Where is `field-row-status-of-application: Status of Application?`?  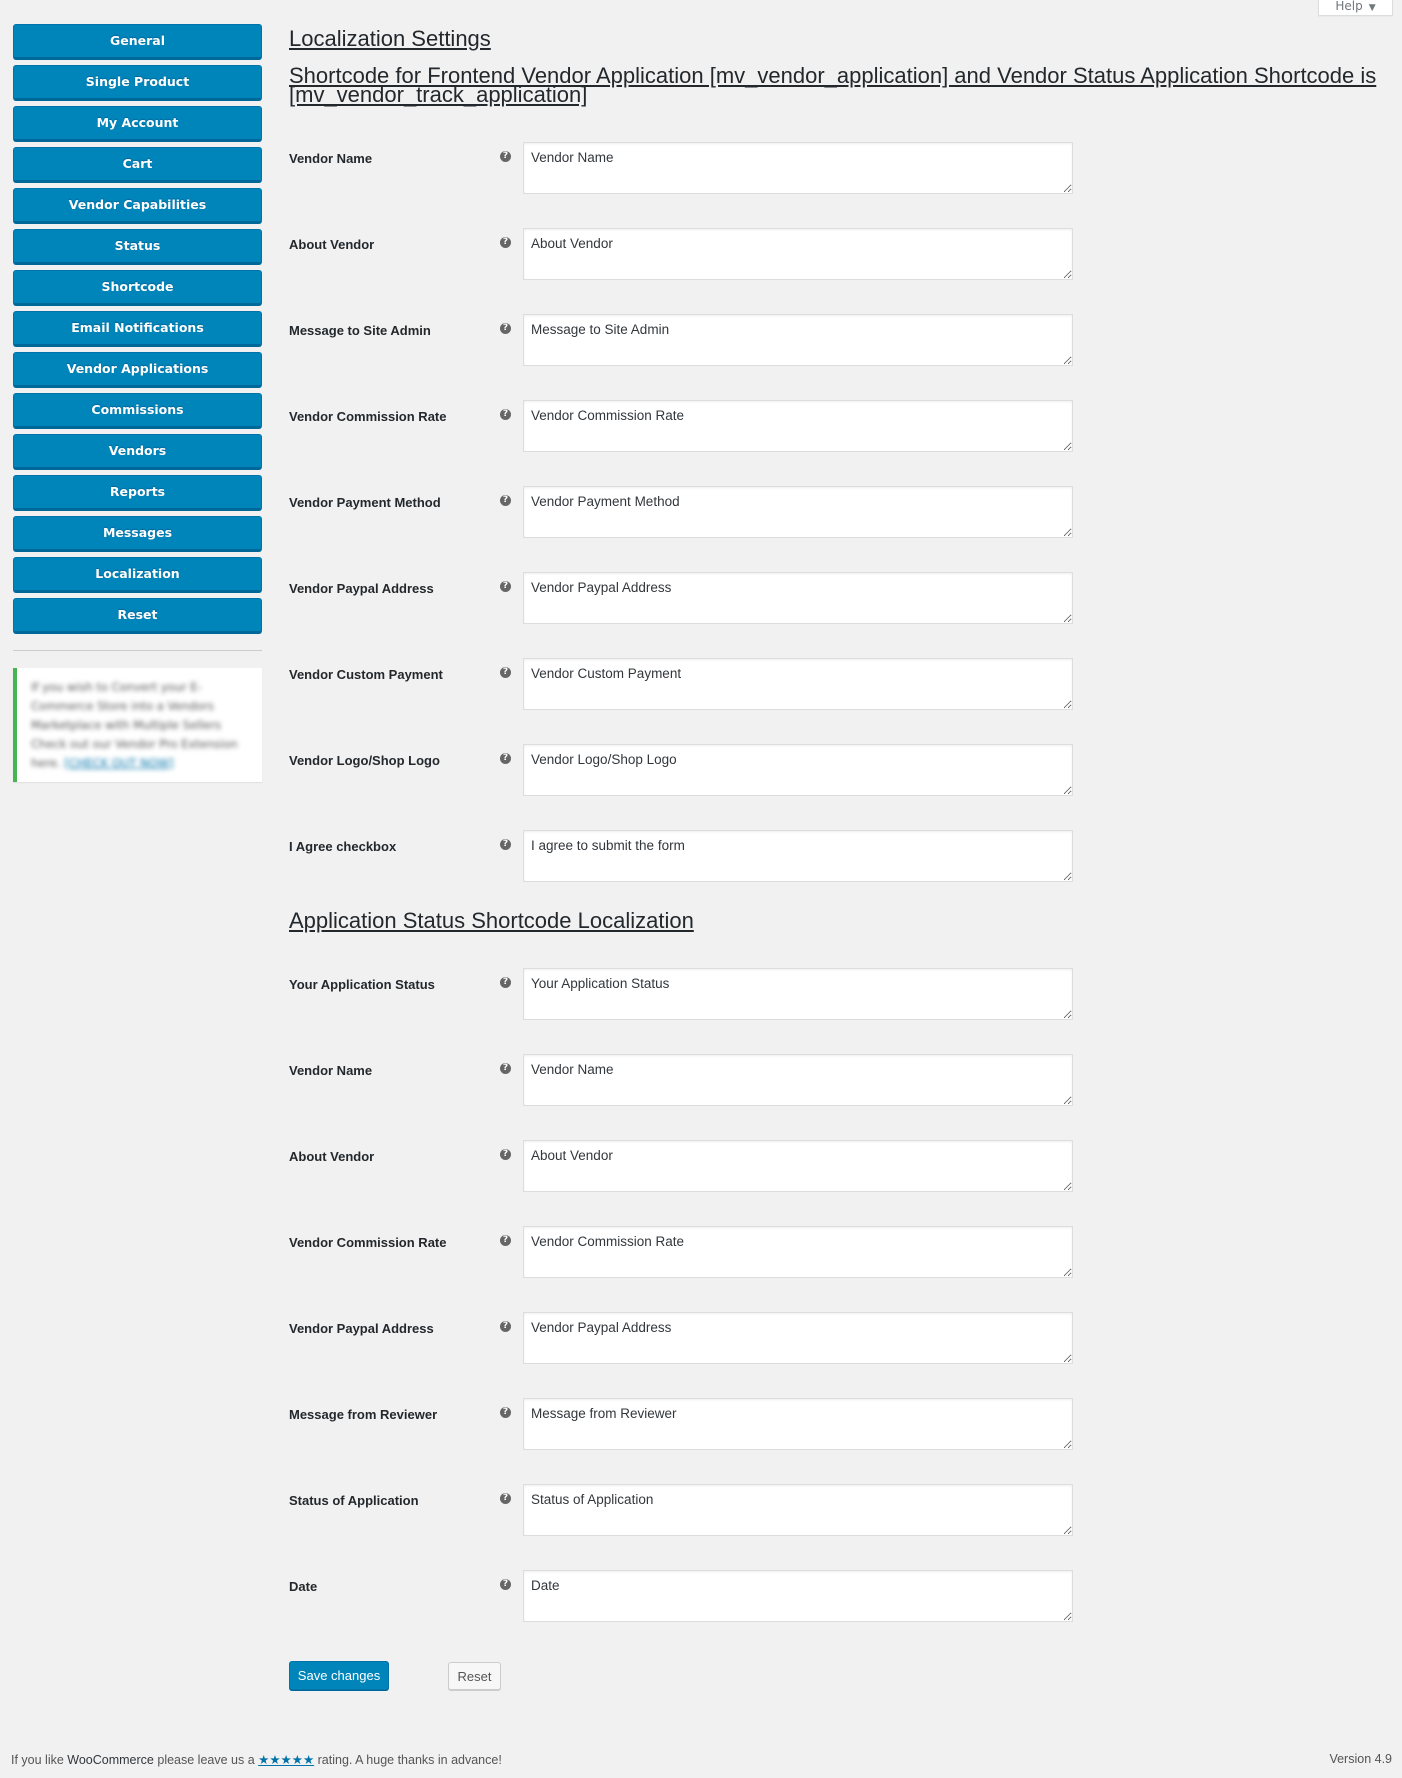 field-row-status-of-application: Status of Application? is located at coordinates (689, 1510).